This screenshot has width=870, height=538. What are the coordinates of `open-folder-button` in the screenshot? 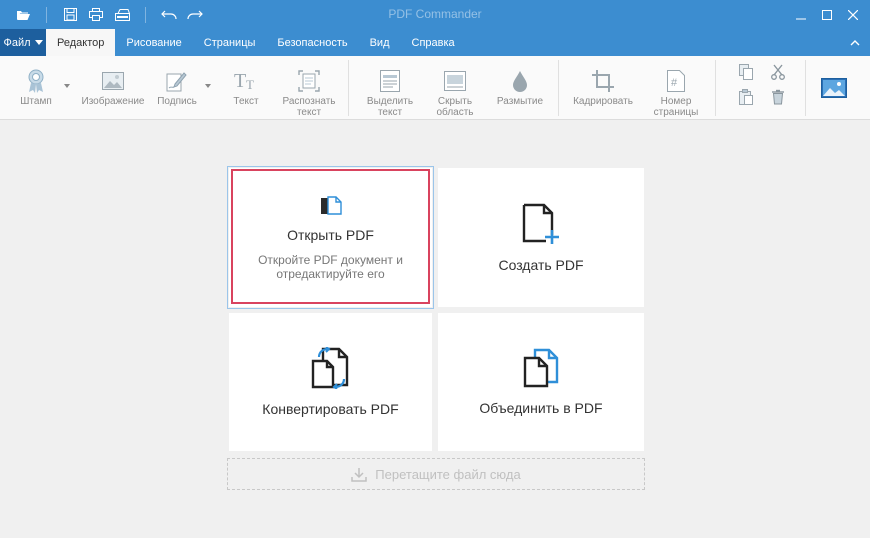 It's located at (23, 15).